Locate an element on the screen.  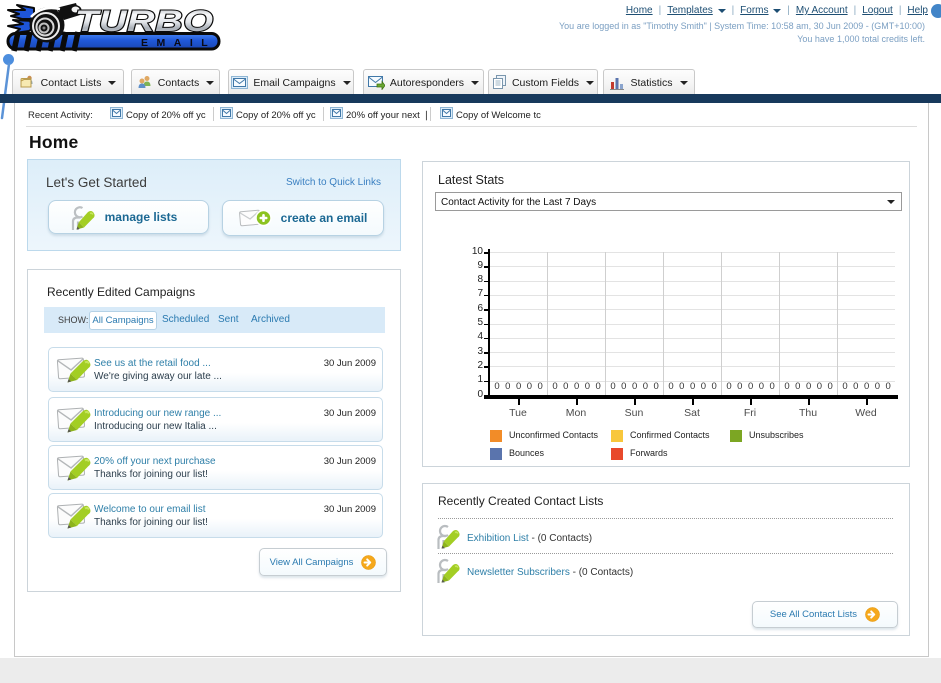
svg-text: TURBO is located at coordinates (144, 21).